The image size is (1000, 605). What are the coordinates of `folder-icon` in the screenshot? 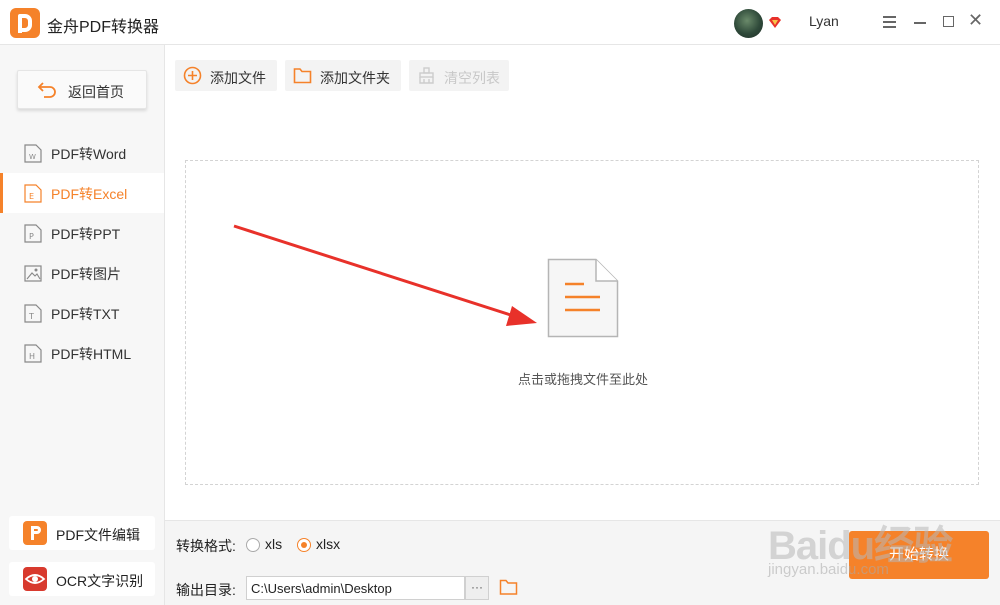 It's located at (302, 76).